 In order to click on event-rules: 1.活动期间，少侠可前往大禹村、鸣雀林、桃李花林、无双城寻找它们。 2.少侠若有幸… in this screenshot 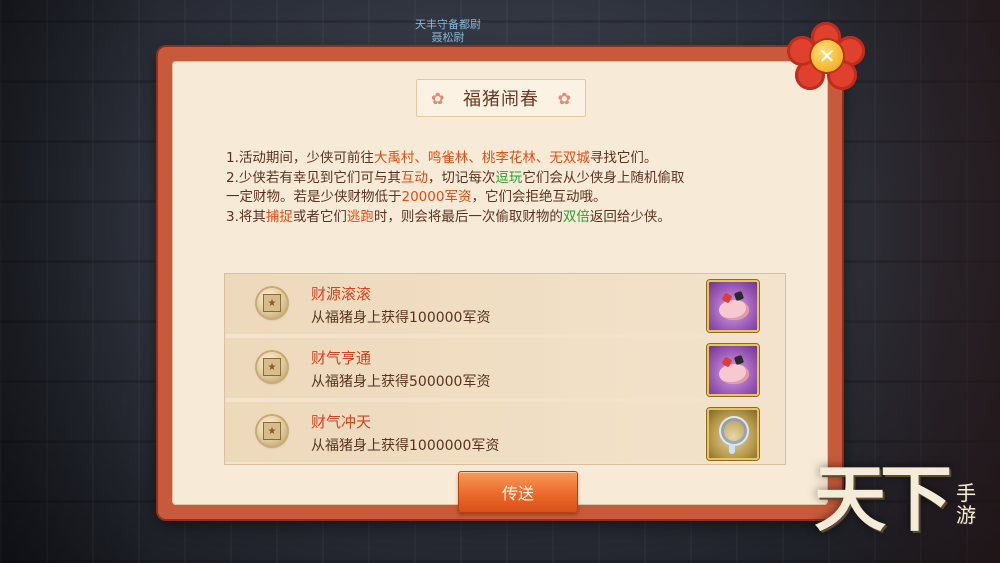, I will do `click(506, 188)`.